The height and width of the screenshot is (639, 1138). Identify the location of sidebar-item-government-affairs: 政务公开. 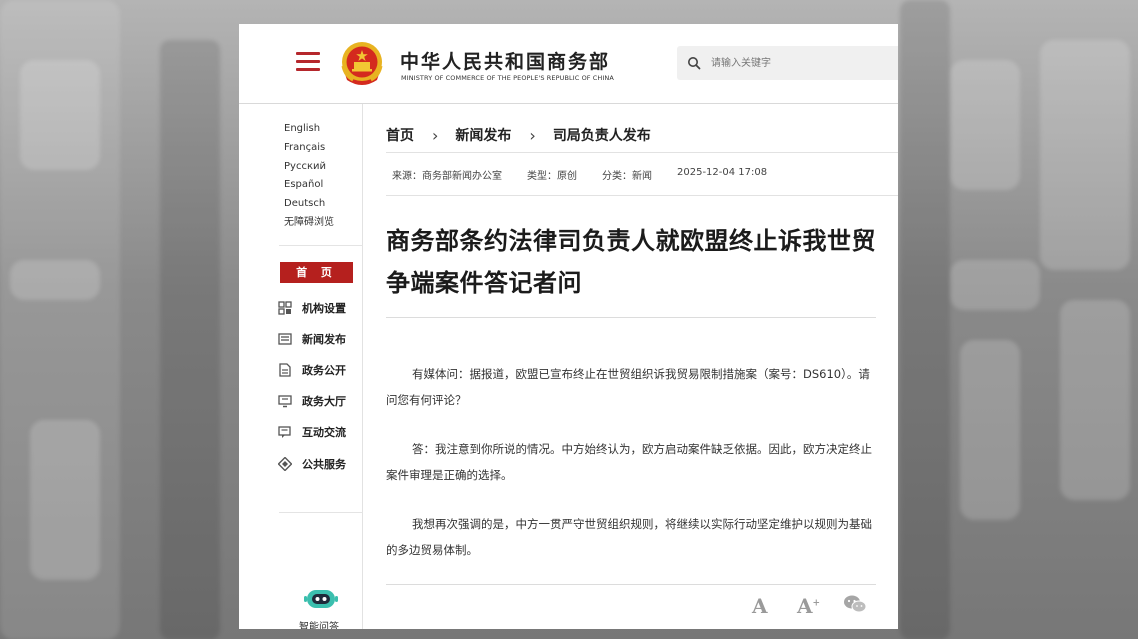
(312, 369).